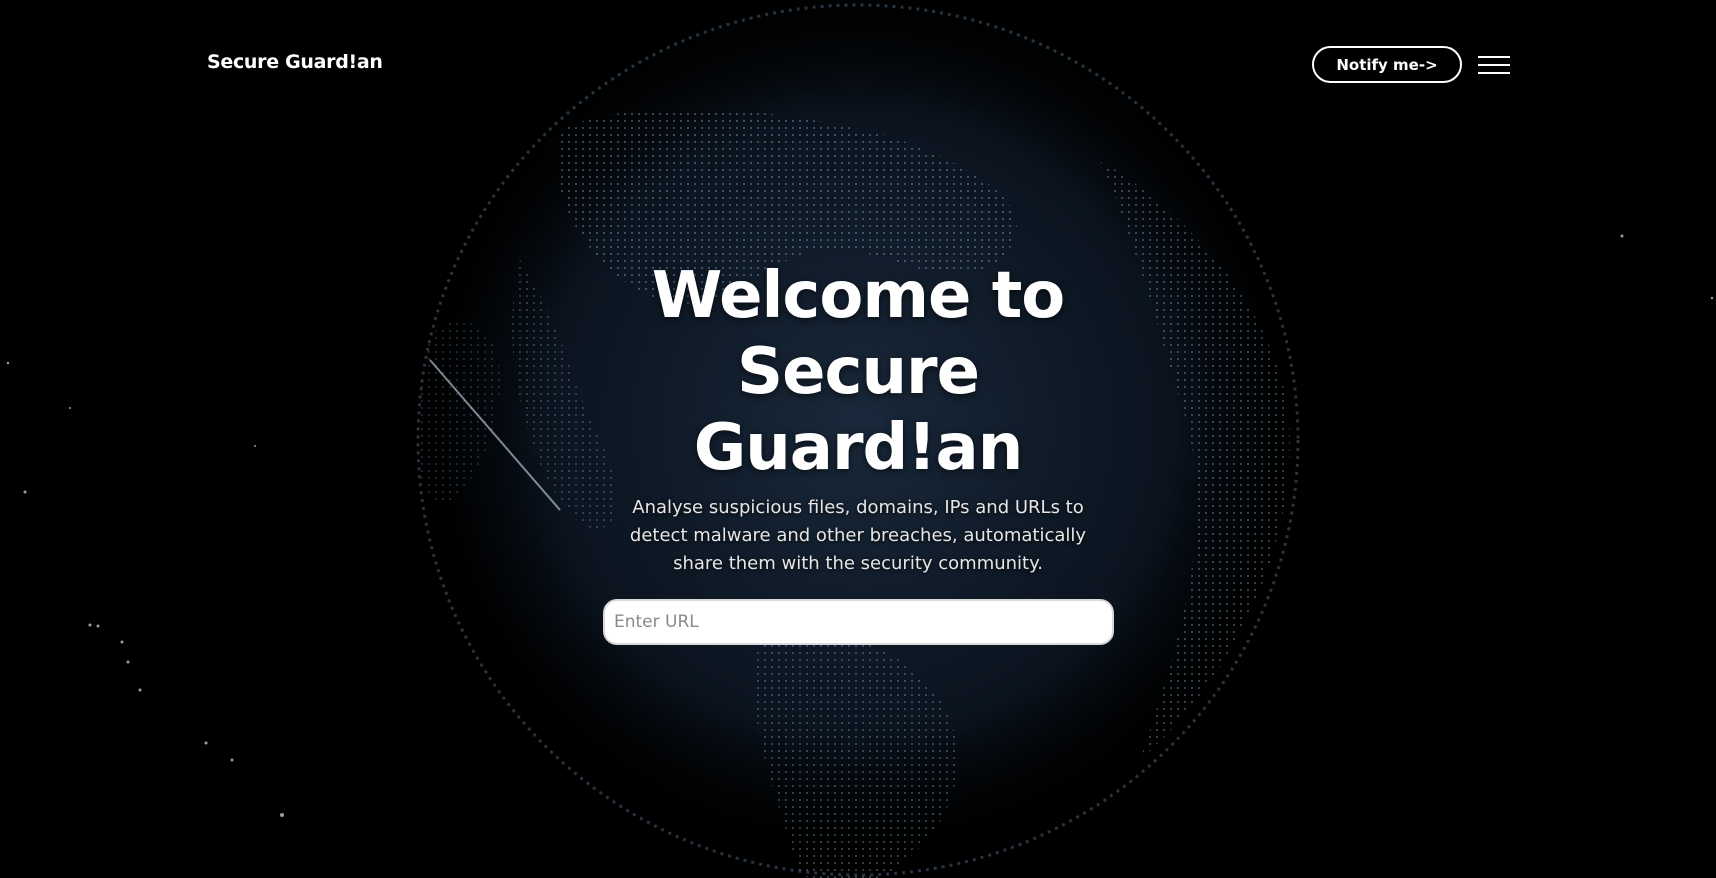 The image size is (1716, 878). Describe the element at coordinates (1494, 65) in the screenshot. I see `hamburger-menu-icon` at that location.